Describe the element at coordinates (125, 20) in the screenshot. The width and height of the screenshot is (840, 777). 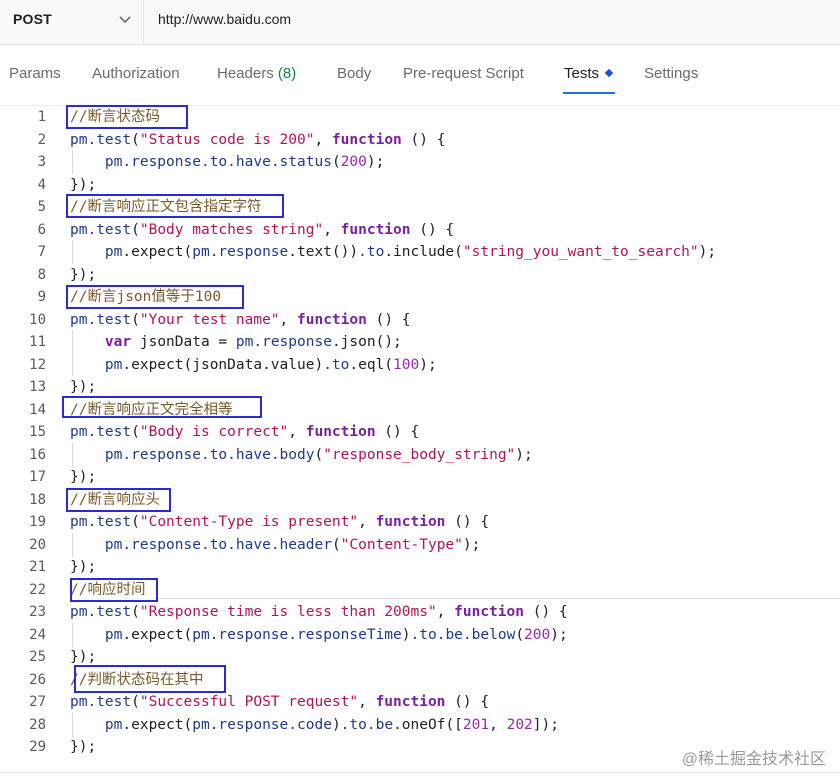
I see `chevron-down-icon` at that location.